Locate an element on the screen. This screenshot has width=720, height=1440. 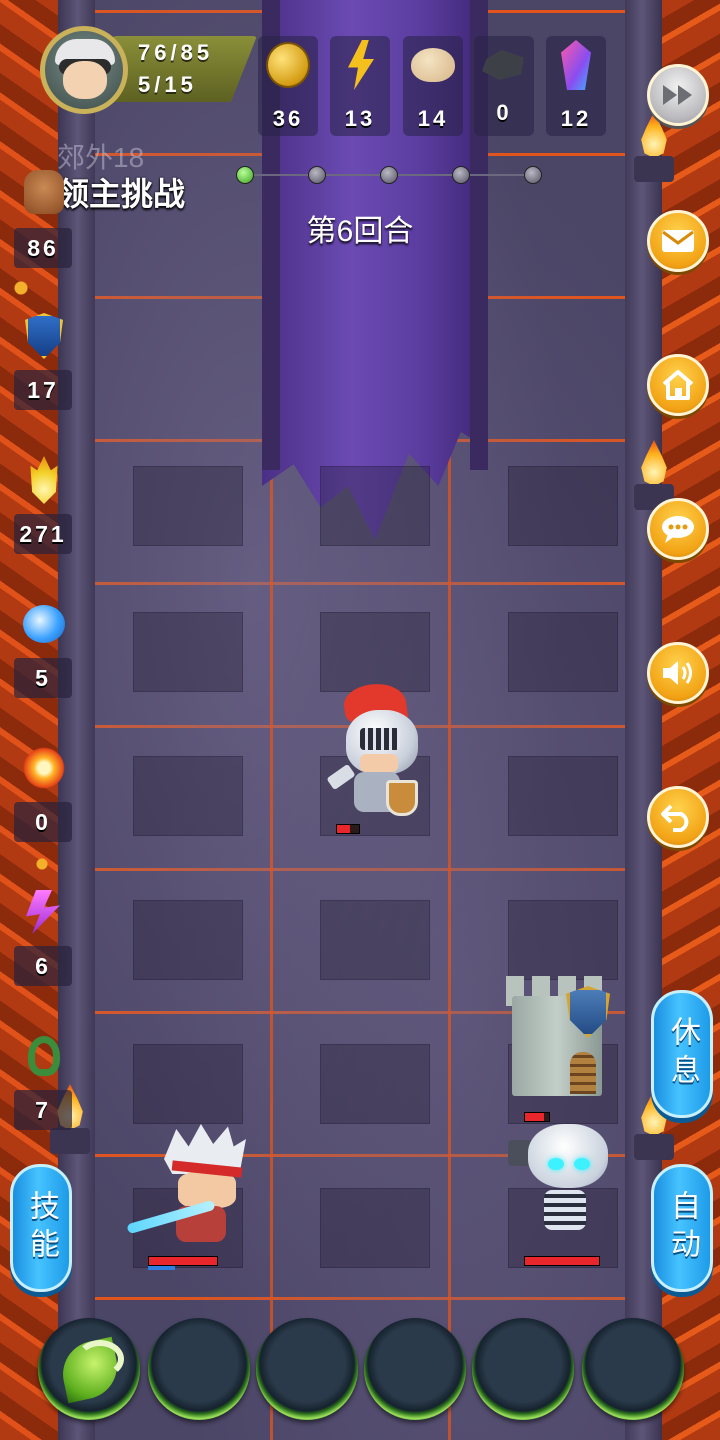
rest-label: 休息 is located at coordinates (682, 1054).